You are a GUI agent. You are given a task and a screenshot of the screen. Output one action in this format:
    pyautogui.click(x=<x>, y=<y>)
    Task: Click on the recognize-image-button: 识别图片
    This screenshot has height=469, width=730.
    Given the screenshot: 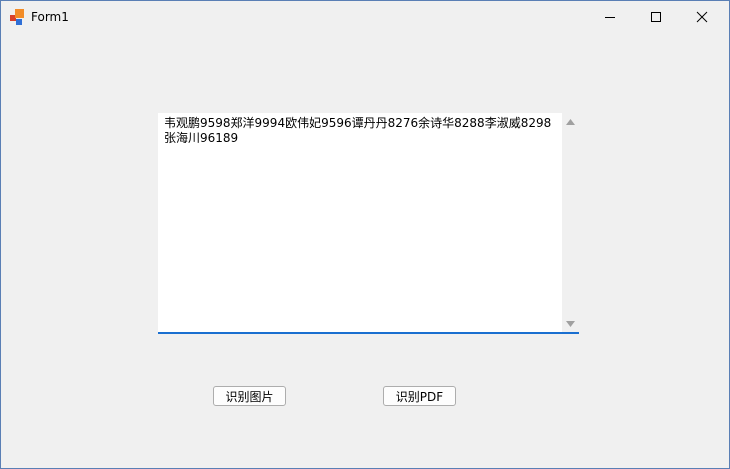 What is the action you would take?
    pyautogui.click(x=249, y=396)
    